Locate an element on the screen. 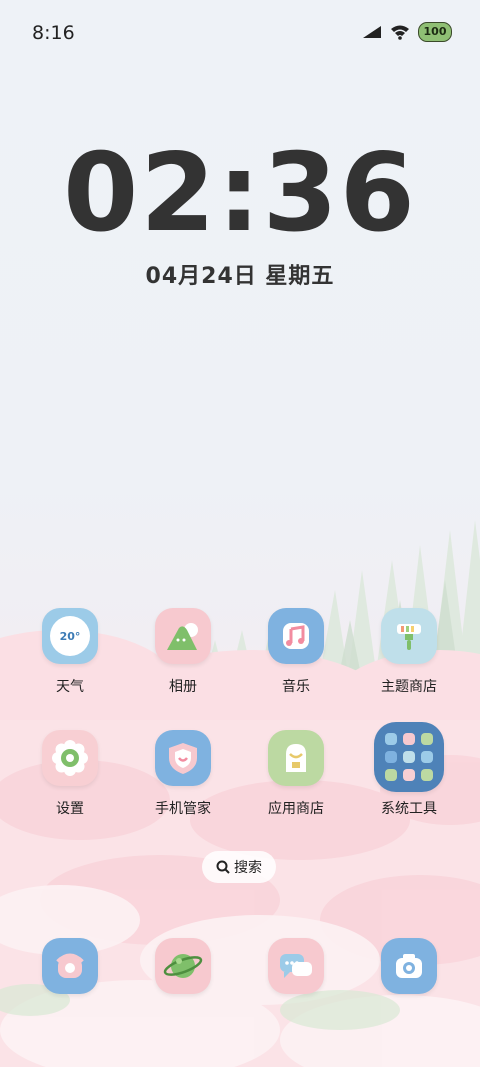  battery-level: 100 is located at coordinates (435, 31).